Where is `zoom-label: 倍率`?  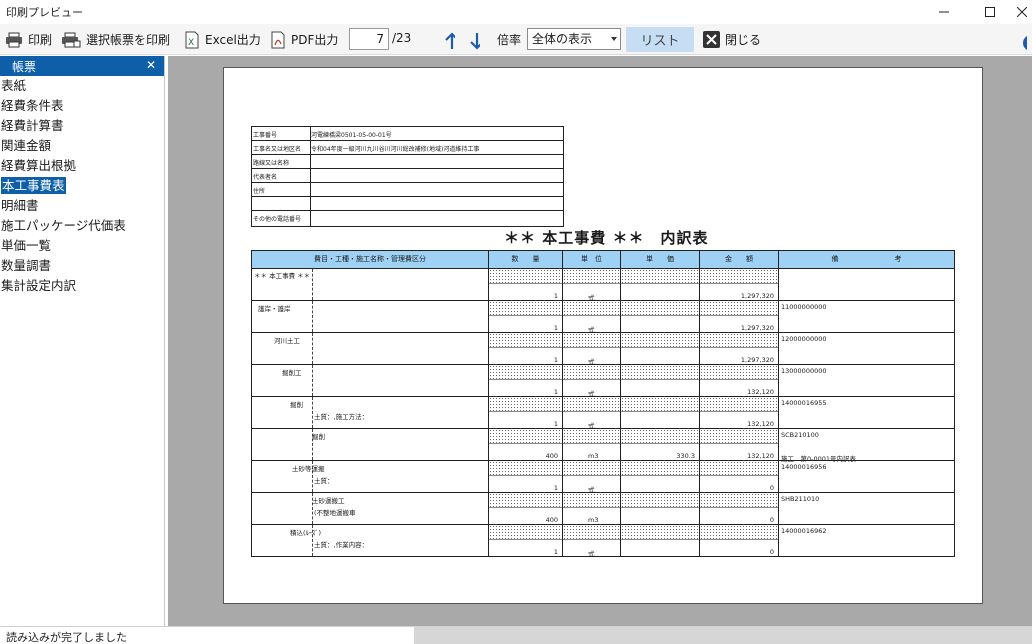
zoom-label: 倍率 is located at coordinates (509, 40).